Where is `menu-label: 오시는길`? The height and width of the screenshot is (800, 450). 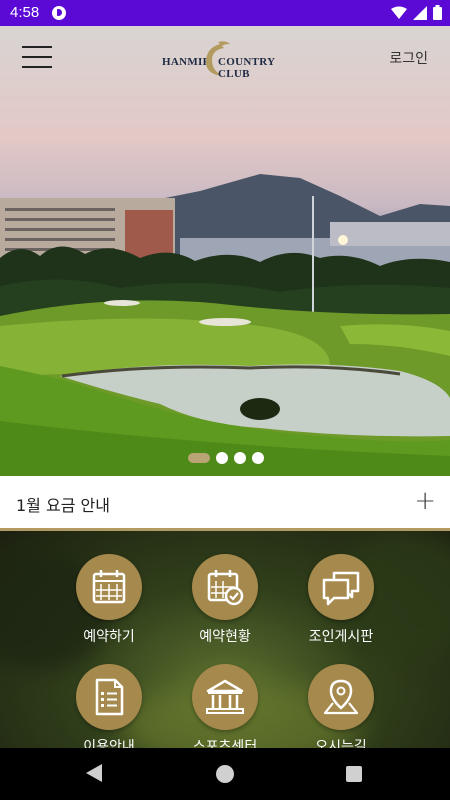
menu-label: 오시는길 is located at coordinates (341, 743).